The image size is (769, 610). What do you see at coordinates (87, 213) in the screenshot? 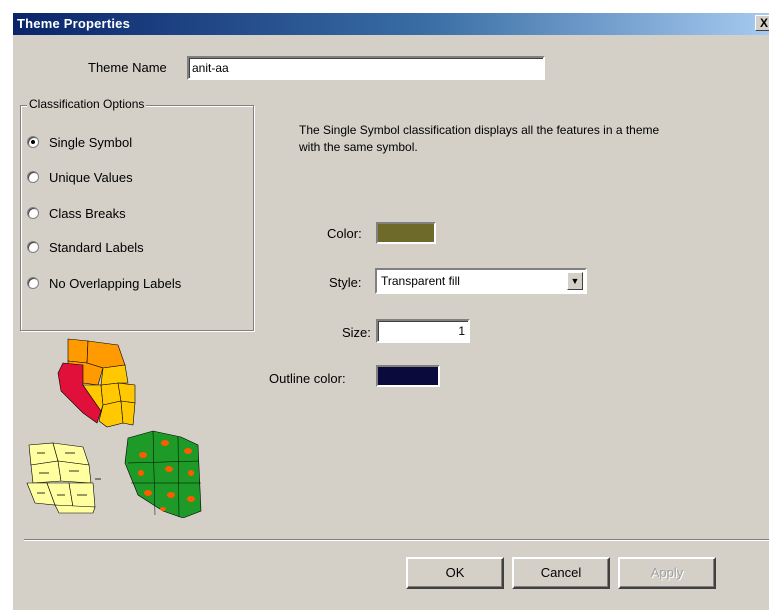
I see `radio-label: Class Breaks` at bounding box center [87, 213].